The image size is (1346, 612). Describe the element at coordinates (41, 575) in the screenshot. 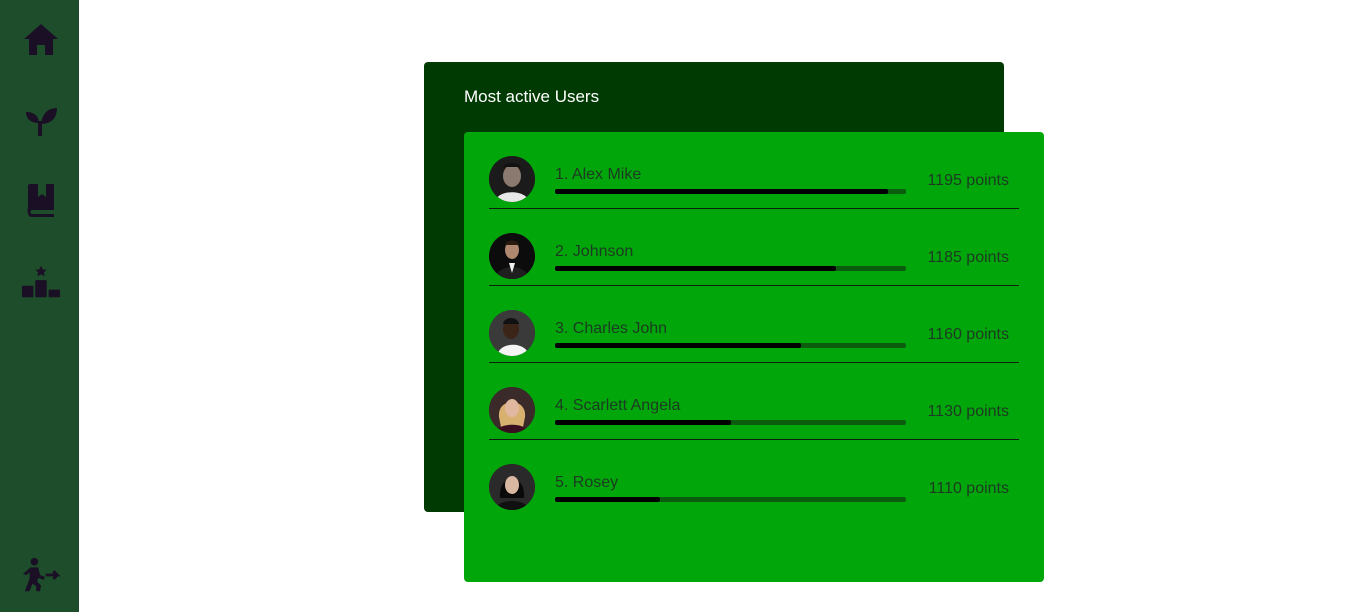

I see `exit-icon` at that location.